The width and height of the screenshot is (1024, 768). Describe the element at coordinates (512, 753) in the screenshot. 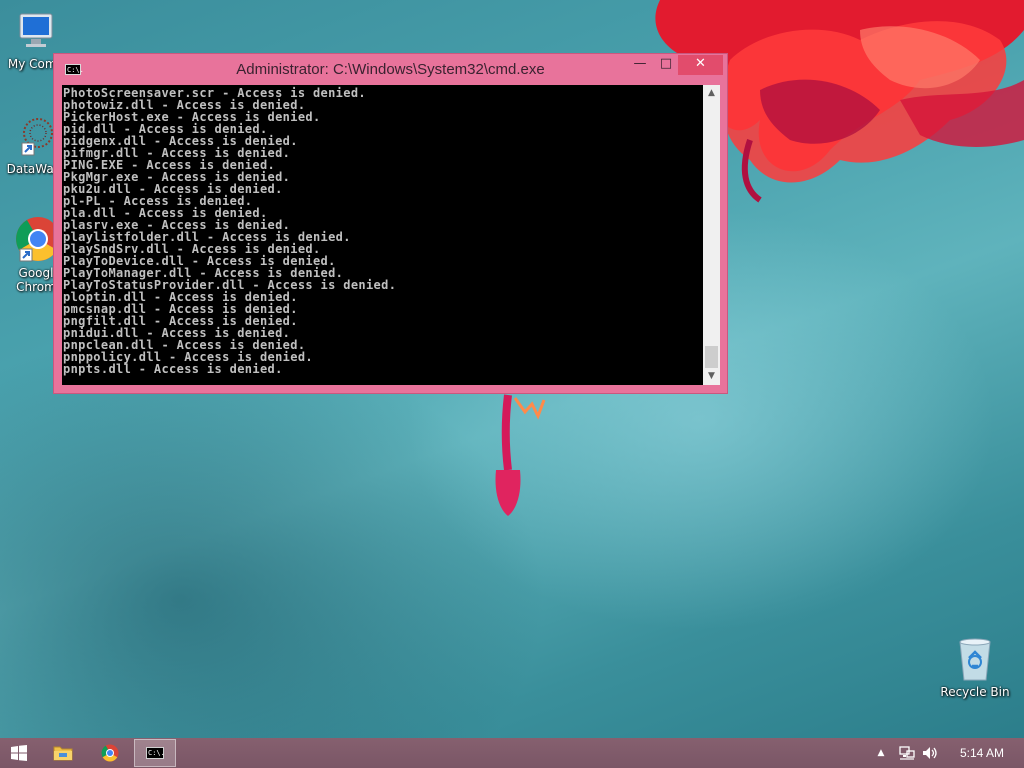

I see `taskbar: C:\. ▲ 5:14 AM` at that location.